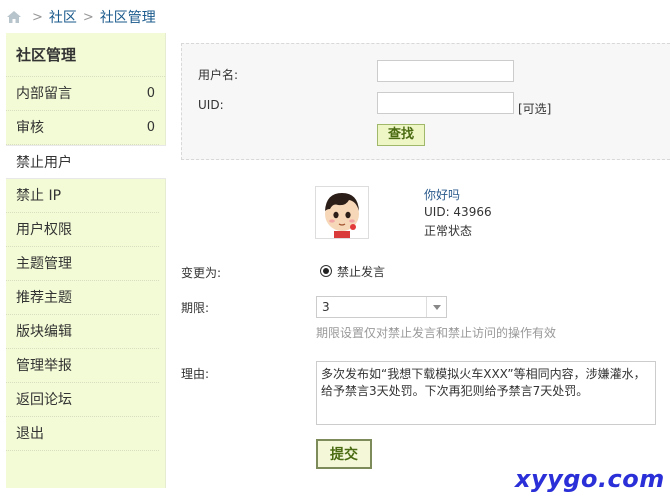 This screenshot has width=670, height=498. Describe the element at coordinates (82, 128) in the screenshot. I see `sidebar-item-review: 审核 0` at that location.